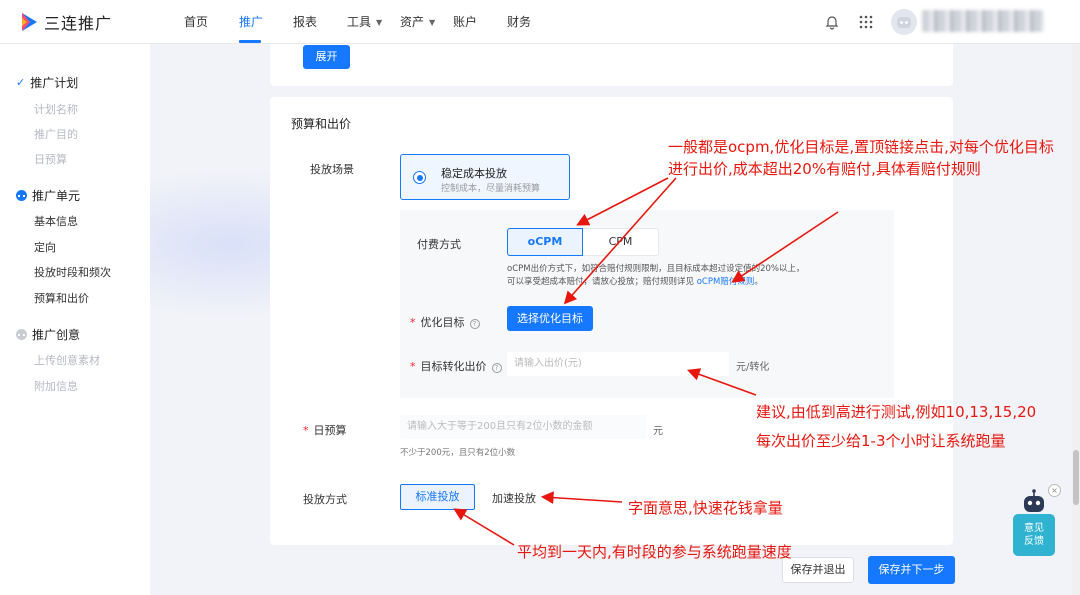 This screenshot has width=1080, height=595. What do you see at coordinates (251, 22) in the screenshot?
I see `nav-promotion: 推广` at bounding box center [251, 22].